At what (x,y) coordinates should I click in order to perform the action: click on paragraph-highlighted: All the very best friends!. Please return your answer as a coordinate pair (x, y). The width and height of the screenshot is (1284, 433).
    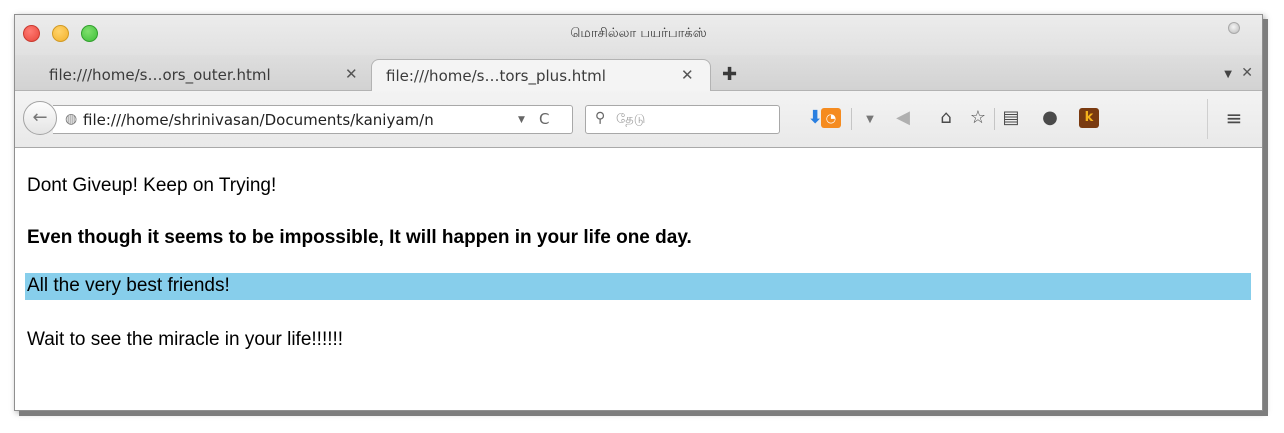
    Looking at the image, I should click on (638, 286).